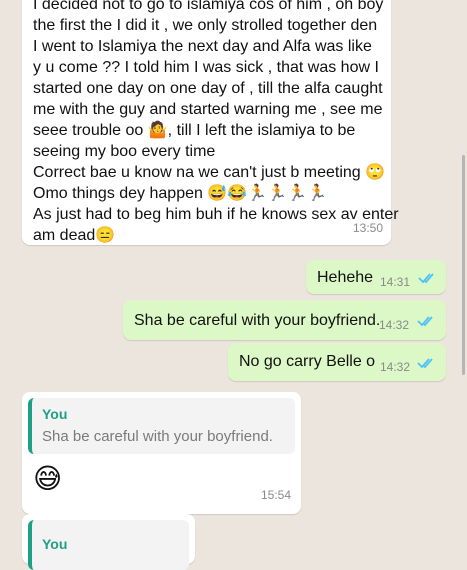  Describe the element at coordinates (108, 545) in the screenshot. I see `quoted-message: You` at that location.